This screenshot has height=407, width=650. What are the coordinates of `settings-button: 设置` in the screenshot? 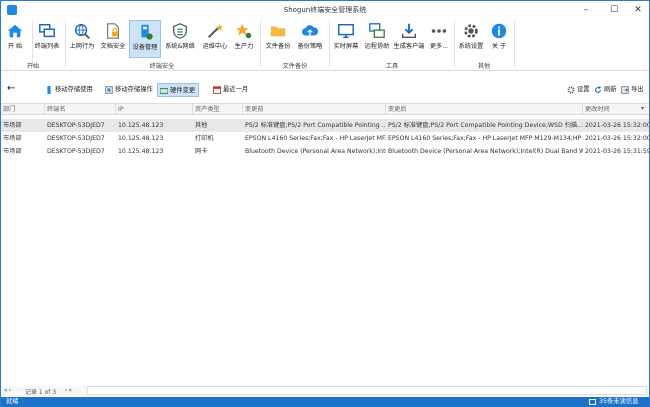 It's located at (577, 90).